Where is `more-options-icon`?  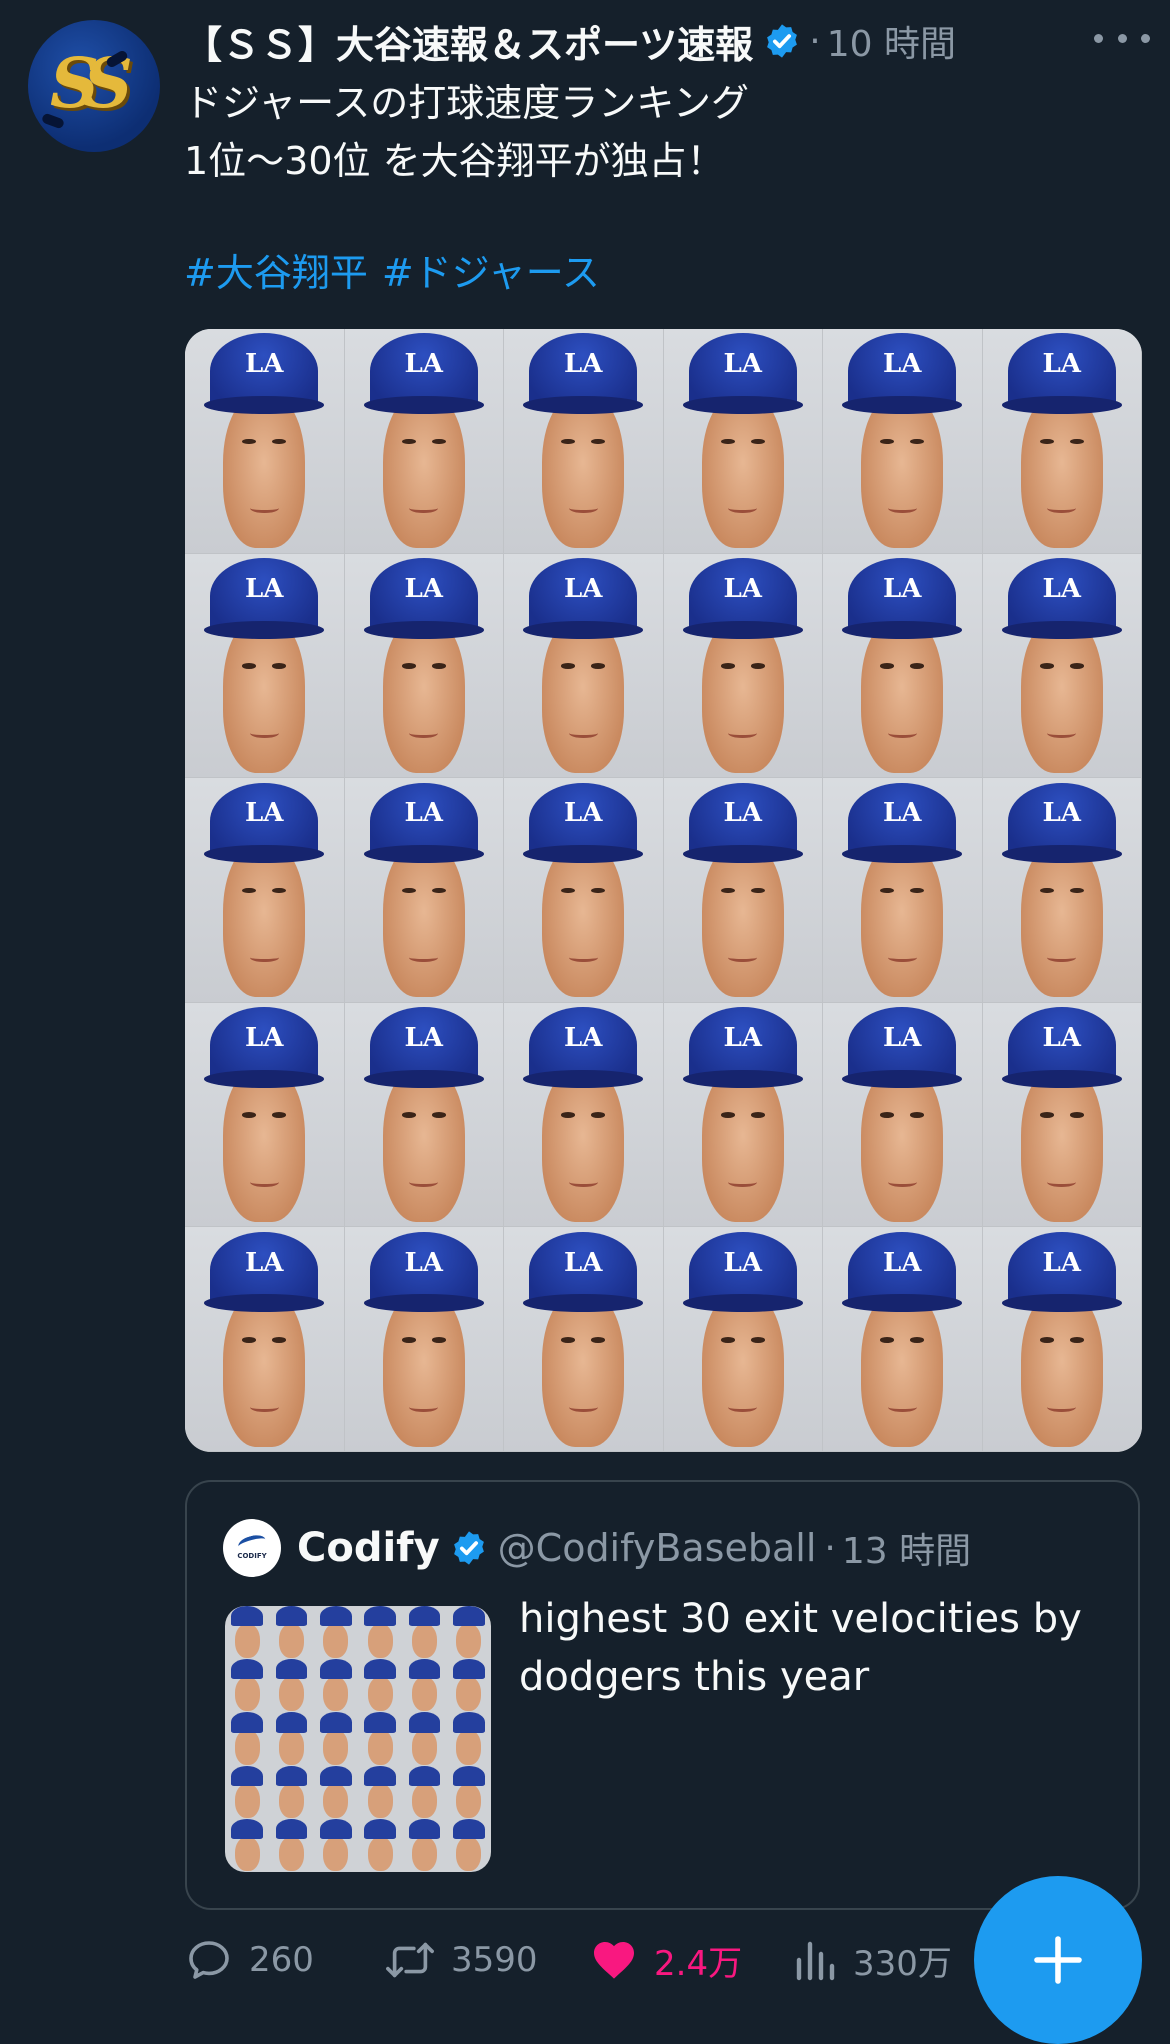
more-options-icon is located at coordinates (1122, 38).